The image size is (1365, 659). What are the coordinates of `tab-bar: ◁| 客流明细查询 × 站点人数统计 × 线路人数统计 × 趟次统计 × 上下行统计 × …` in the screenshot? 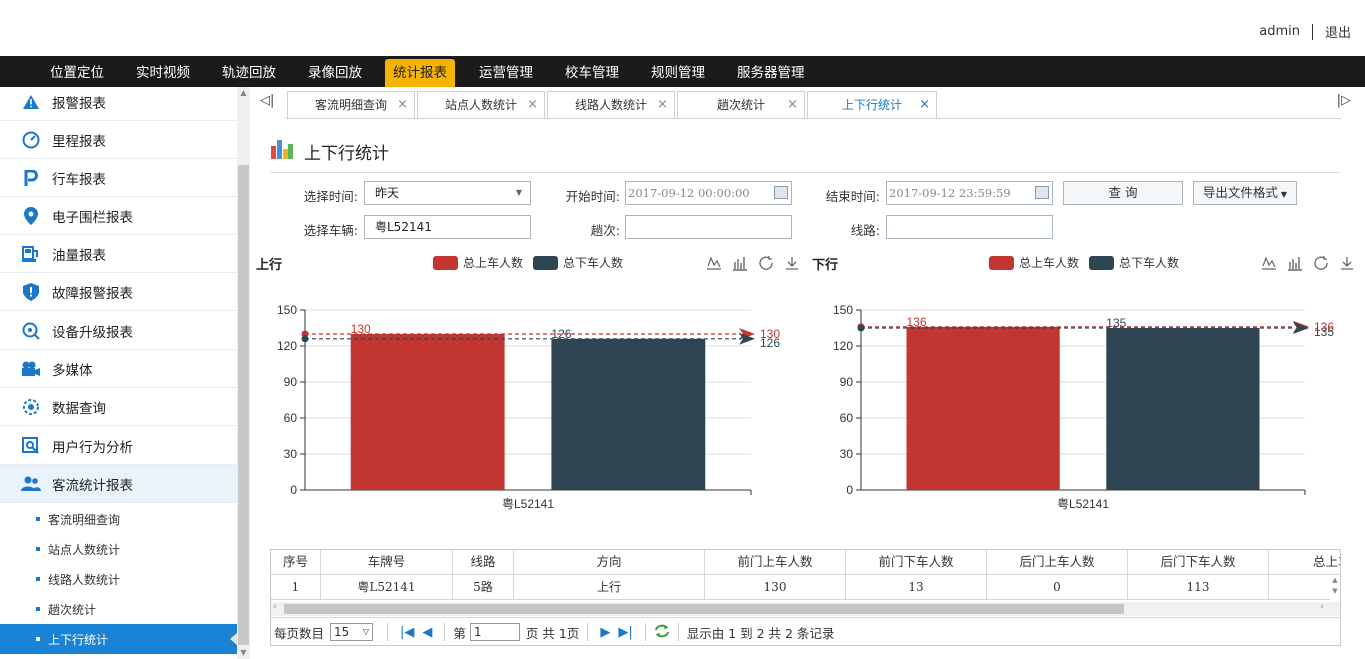 It's located at (807, 103).